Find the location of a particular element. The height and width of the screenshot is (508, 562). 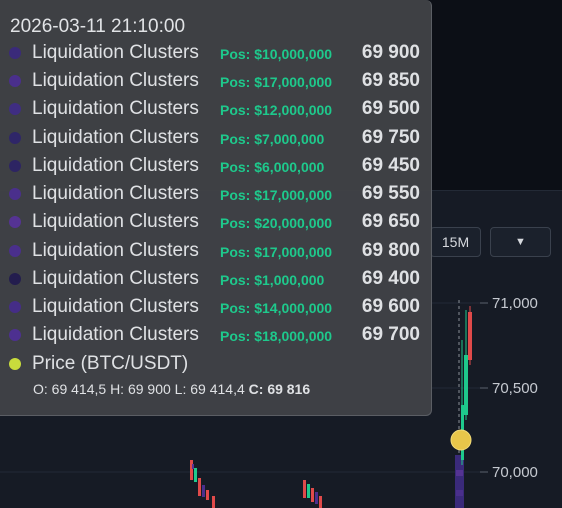

position-size: Pos: $1,000,000 is located at coordinates (272, 280).